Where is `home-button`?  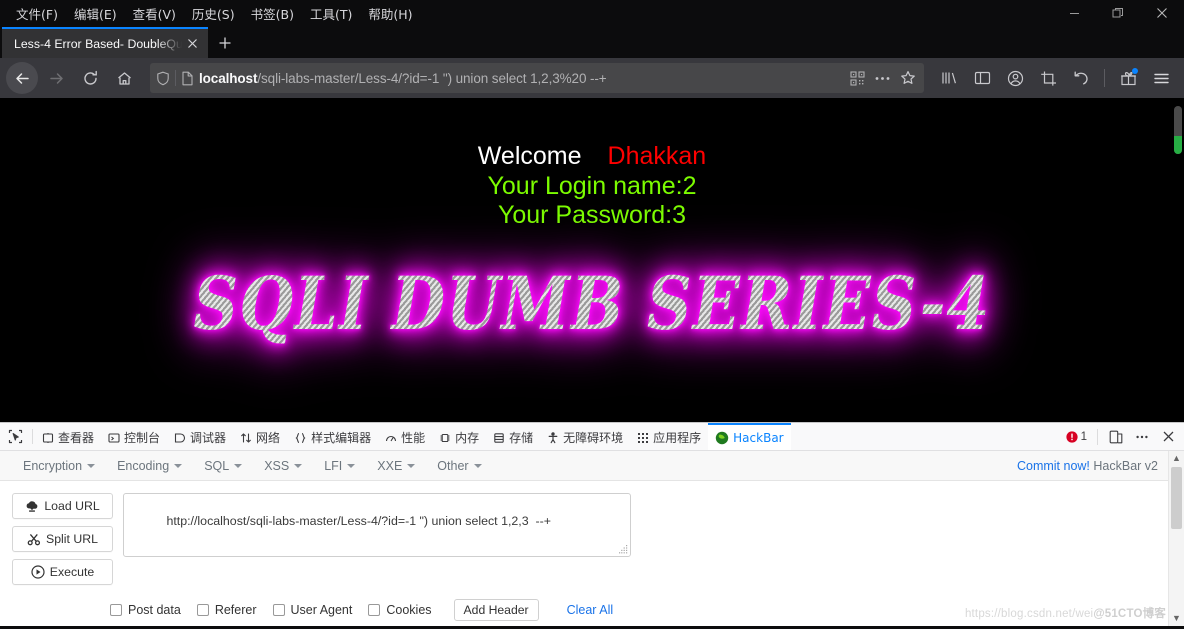 home-button is located at coordinates (124, 78).